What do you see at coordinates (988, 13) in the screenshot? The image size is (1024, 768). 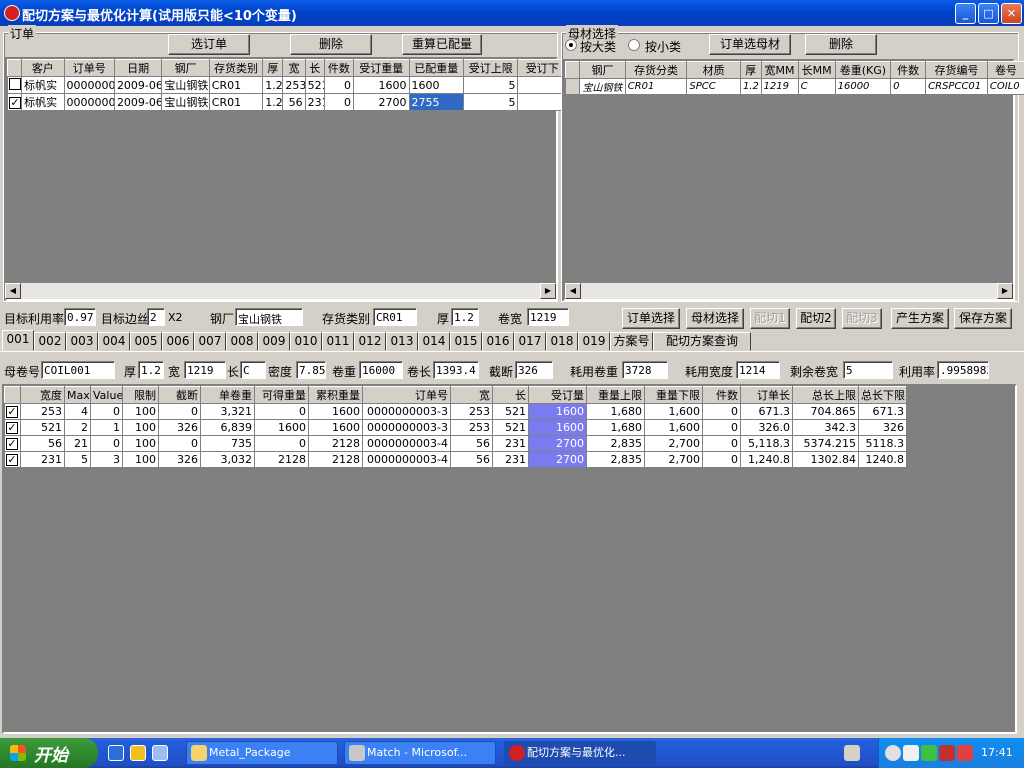 I see `maximize-button: □` at bounding box center [988, 13].